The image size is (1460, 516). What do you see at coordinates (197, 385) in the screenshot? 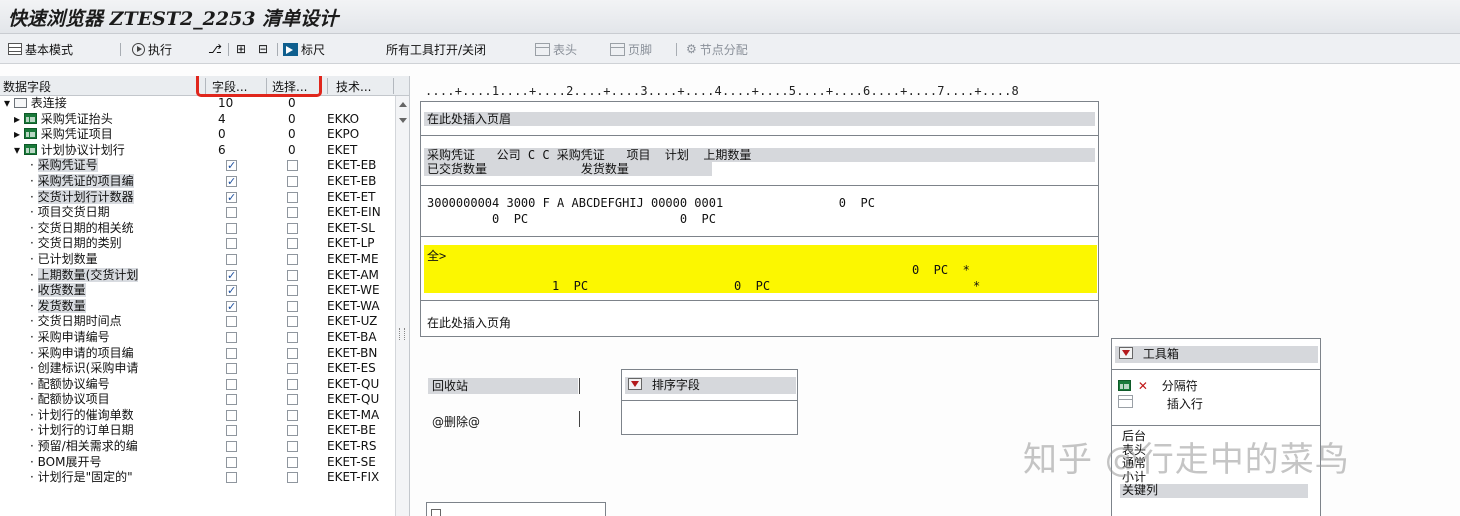
I see `field-row: · 配额协议编号 EKET-QU` at bounding box center [197, 385].